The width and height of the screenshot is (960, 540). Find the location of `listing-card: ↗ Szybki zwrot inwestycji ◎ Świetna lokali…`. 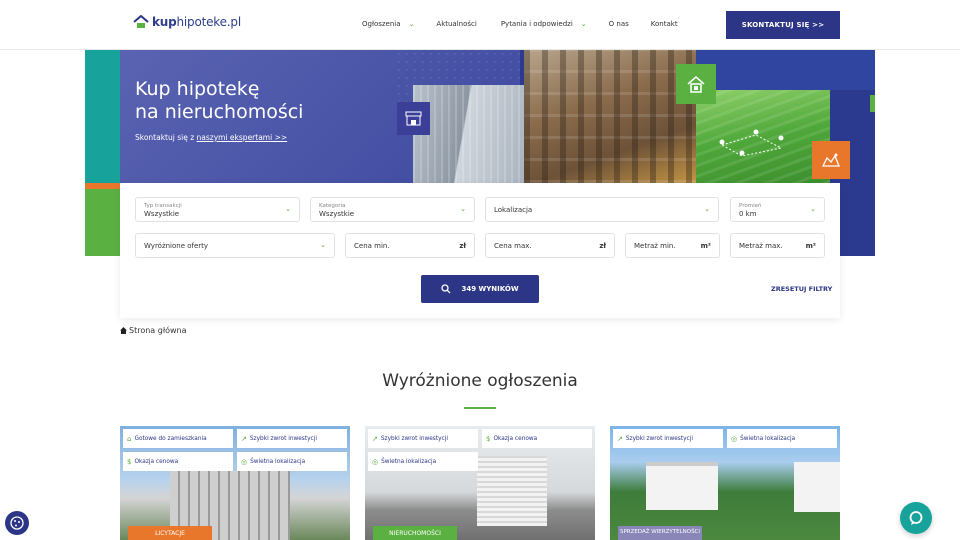

listing-card: ↗ Szybki zwrot inwestycji ◎ Świetna lokali… is located at coordinates (725, 483).